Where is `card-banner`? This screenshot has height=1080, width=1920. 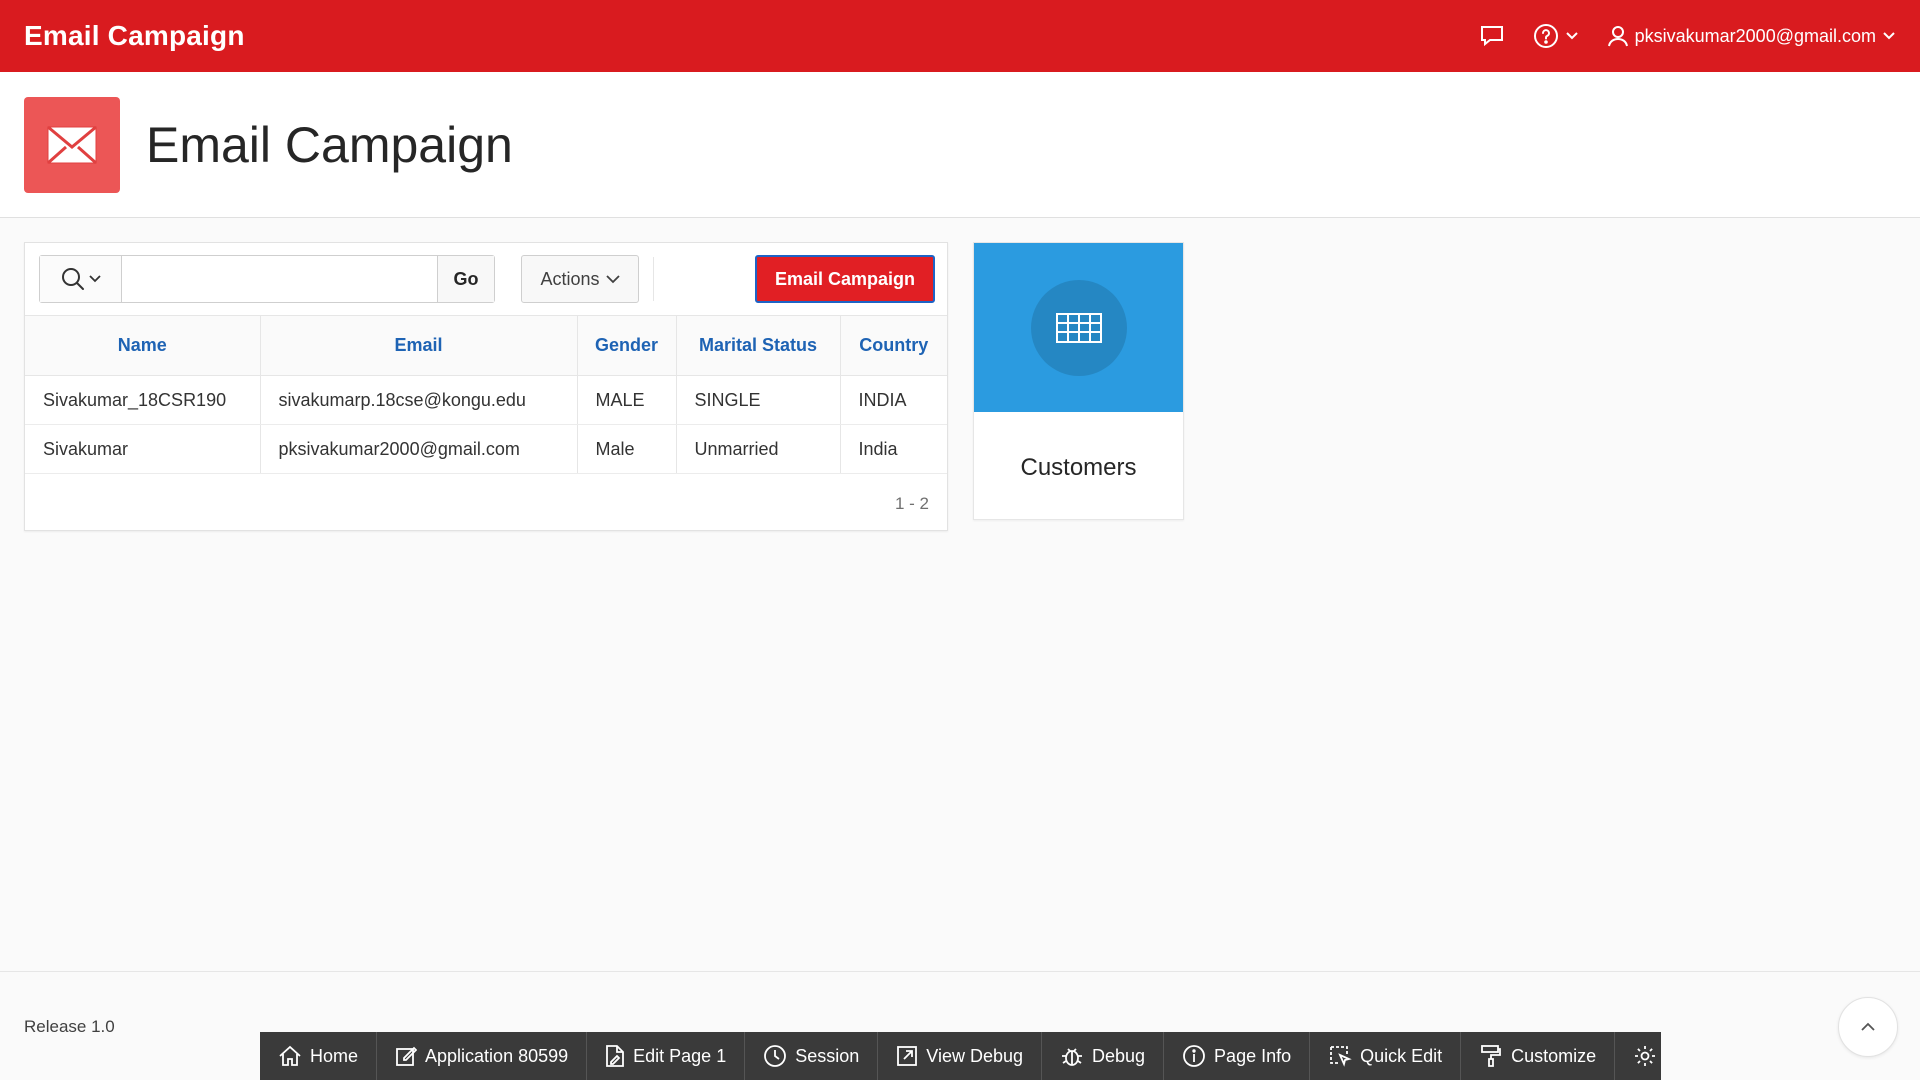 card-banner is located at coordinates (1078, 327).